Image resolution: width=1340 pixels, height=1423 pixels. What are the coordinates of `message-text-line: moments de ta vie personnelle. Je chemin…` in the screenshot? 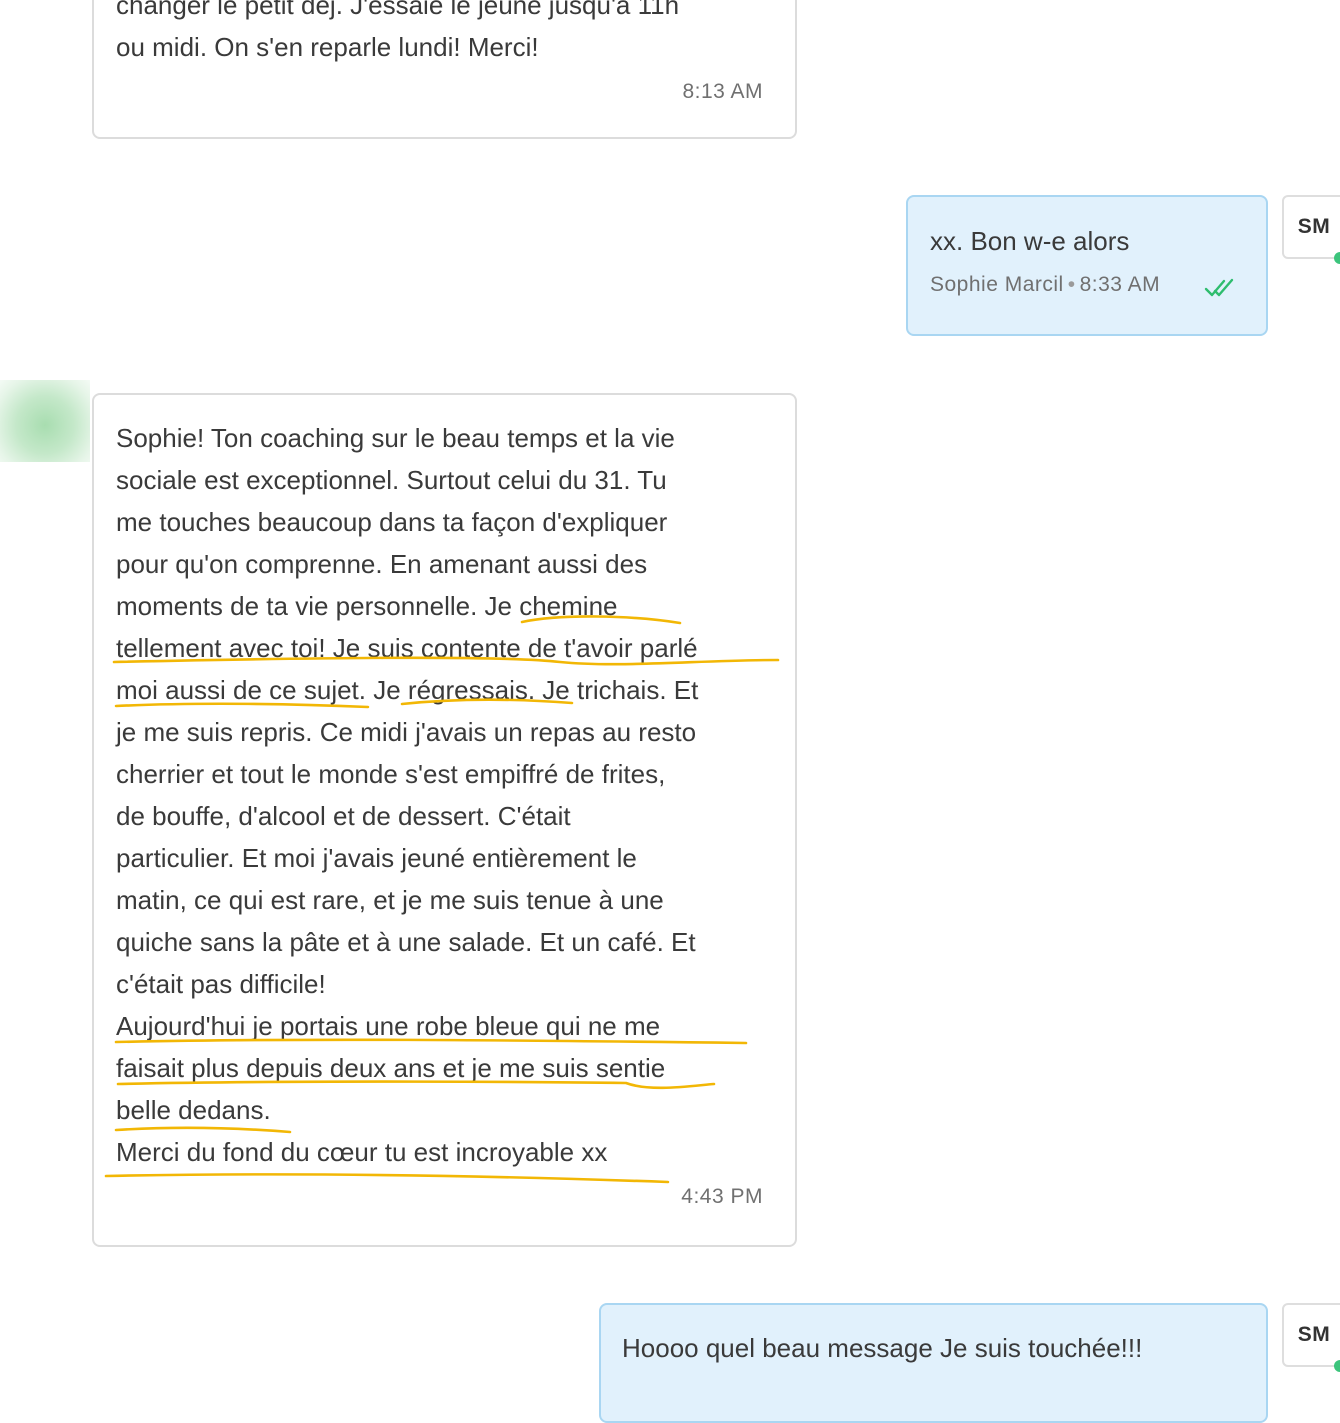 It's located at (367, 606).